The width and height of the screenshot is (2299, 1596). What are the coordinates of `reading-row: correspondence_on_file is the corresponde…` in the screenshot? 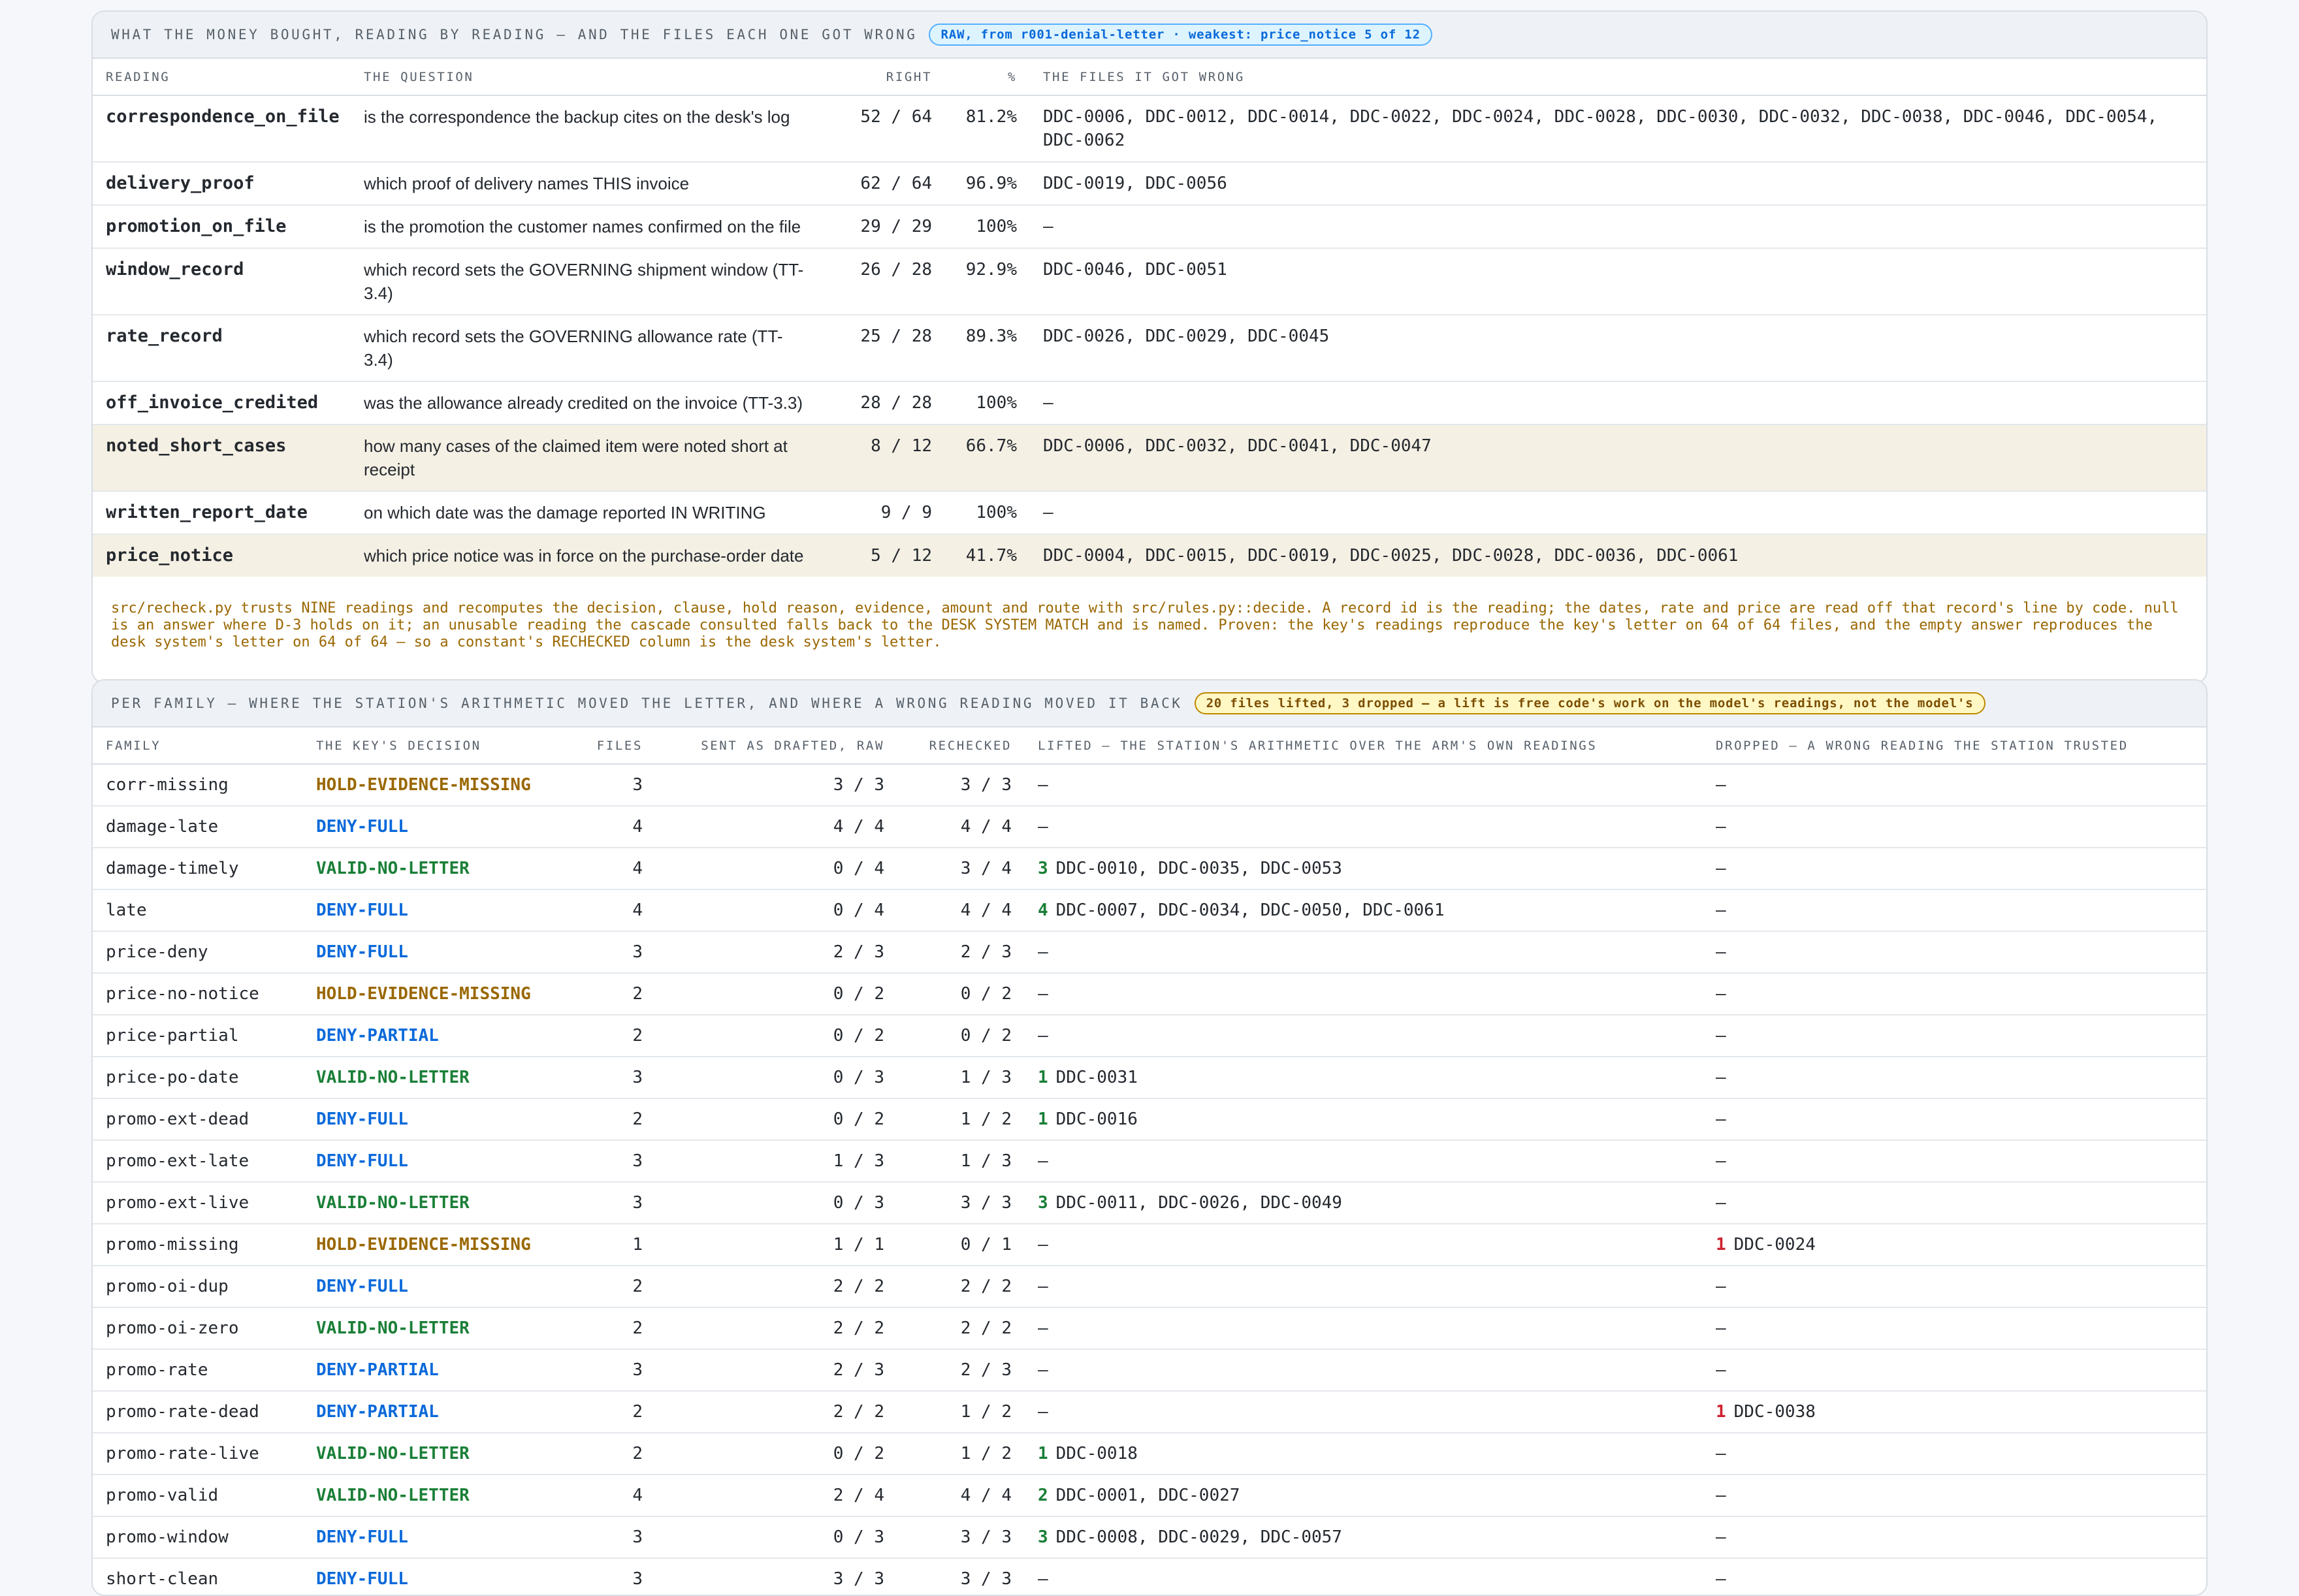 It's located at (1149, 129).